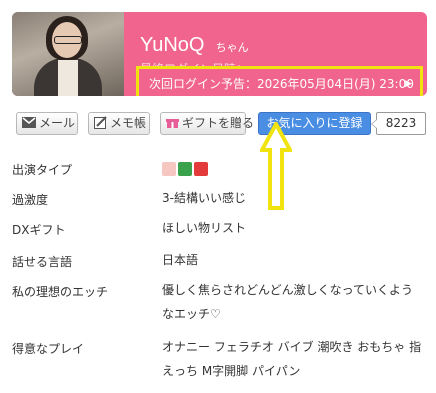 The height and width of the screenshot is (393, 436). What do you see at coordinates (39, 230) in the screenshot?
I see `detail-label: DXギフト` at bounding box center [39, 230].